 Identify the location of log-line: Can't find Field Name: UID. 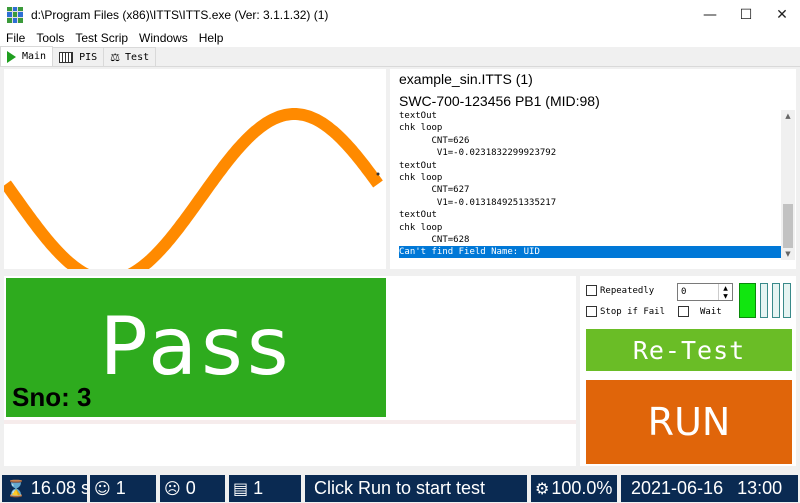
(590, 252).